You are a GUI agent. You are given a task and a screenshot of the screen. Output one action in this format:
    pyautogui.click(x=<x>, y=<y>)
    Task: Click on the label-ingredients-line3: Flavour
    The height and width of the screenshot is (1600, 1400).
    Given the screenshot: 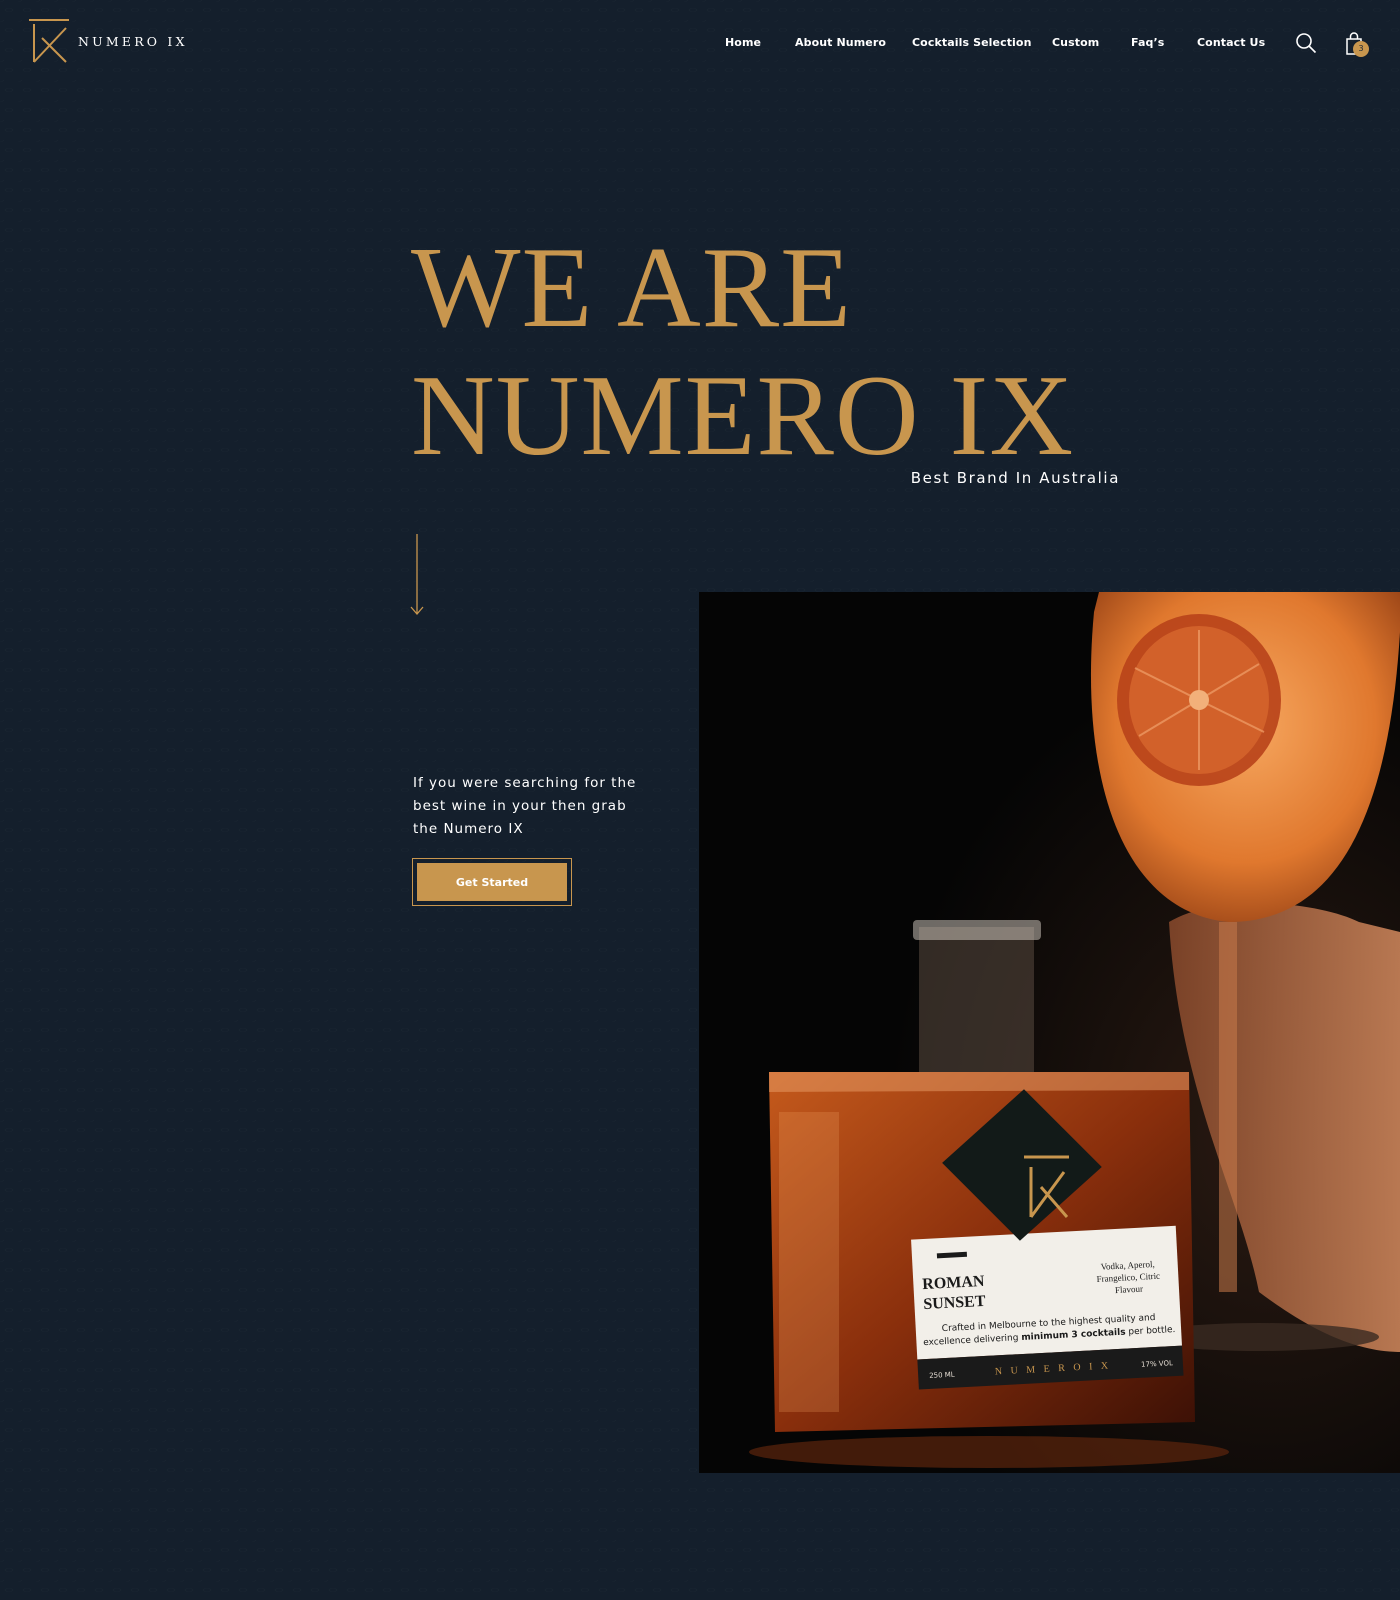 What is the action you would take?
    pyautogui.click(x=1129, y=1289)
    